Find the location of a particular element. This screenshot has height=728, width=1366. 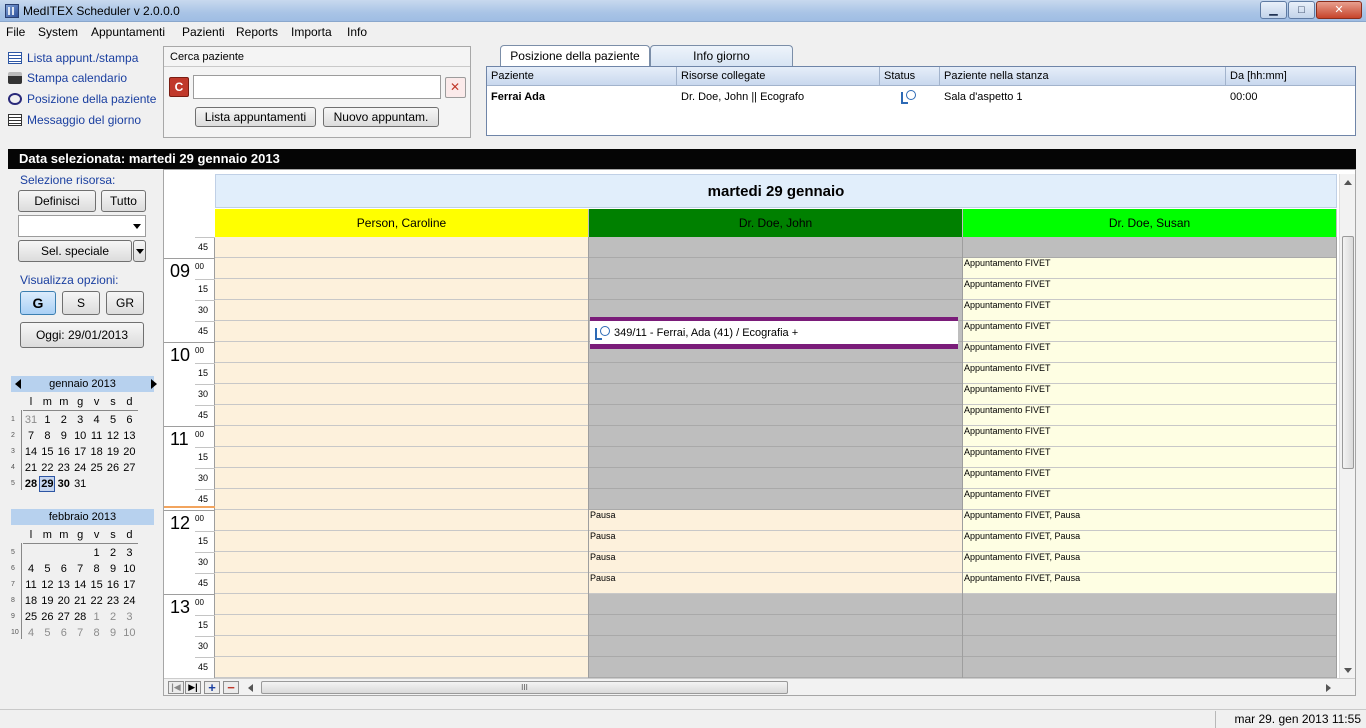

horizontal-scrollbar: |◀ ▶| + − III is located at coordinates (759, 686).